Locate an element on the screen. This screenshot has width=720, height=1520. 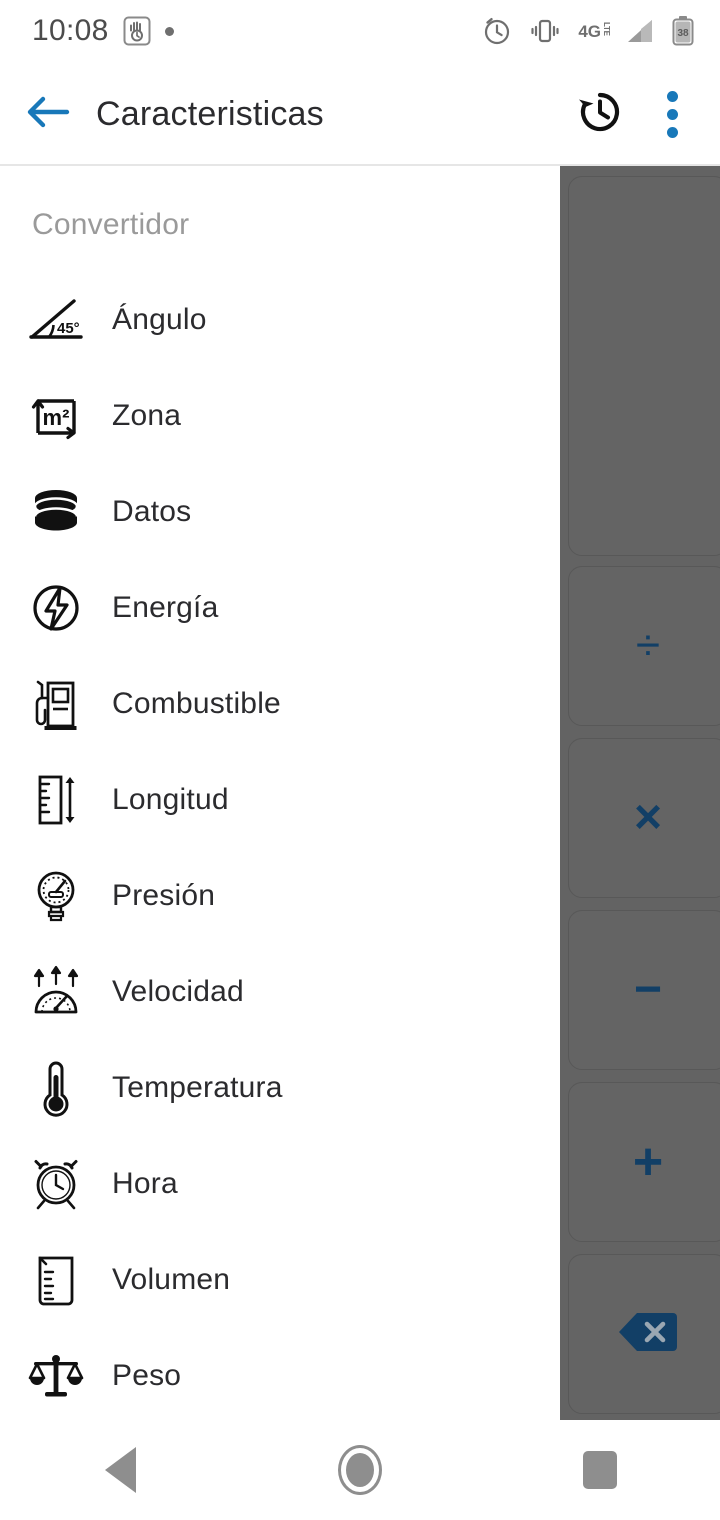
drawer-item-presion: Presión is located at coordinates (280, 896).